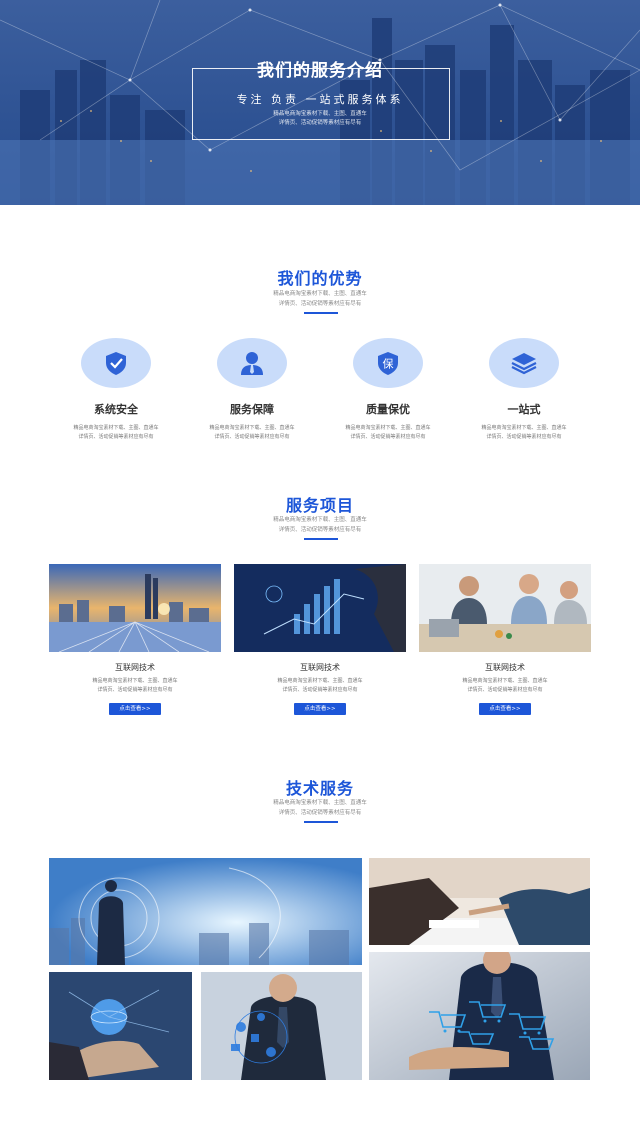 This screenshot has height=1135, width=640. I want to click on meeting-hands-image, so click(479, 901).